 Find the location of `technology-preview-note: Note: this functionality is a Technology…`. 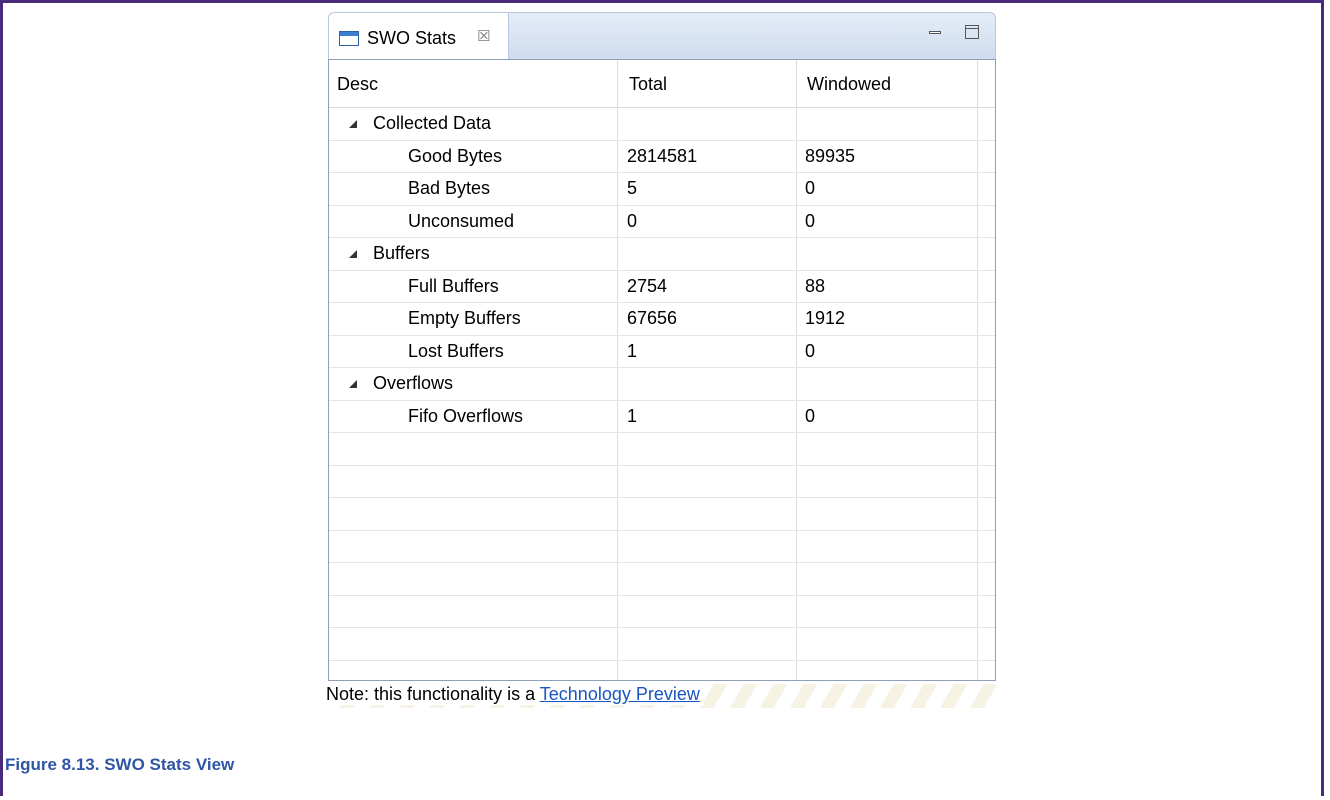

technology-preview-note: Note: this functionality is a Technology… is located at coordinates (663, 696).